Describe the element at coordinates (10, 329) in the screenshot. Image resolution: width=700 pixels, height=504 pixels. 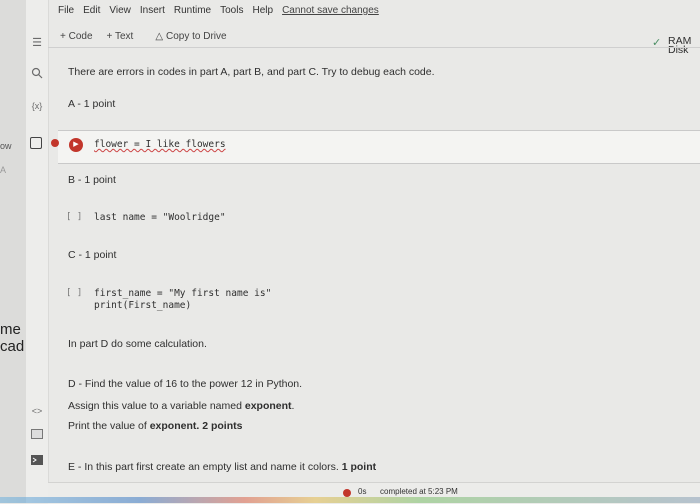
I see `background-fragment: me` at that location.